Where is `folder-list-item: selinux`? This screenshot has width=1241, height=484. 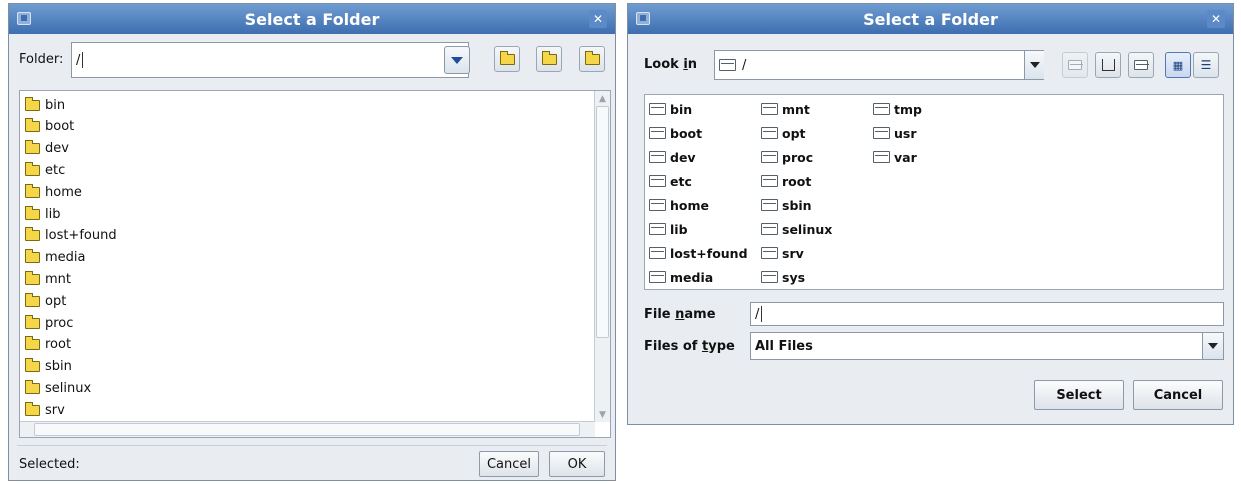
folder-list-item: selinux is located at coordinates (58, 388).